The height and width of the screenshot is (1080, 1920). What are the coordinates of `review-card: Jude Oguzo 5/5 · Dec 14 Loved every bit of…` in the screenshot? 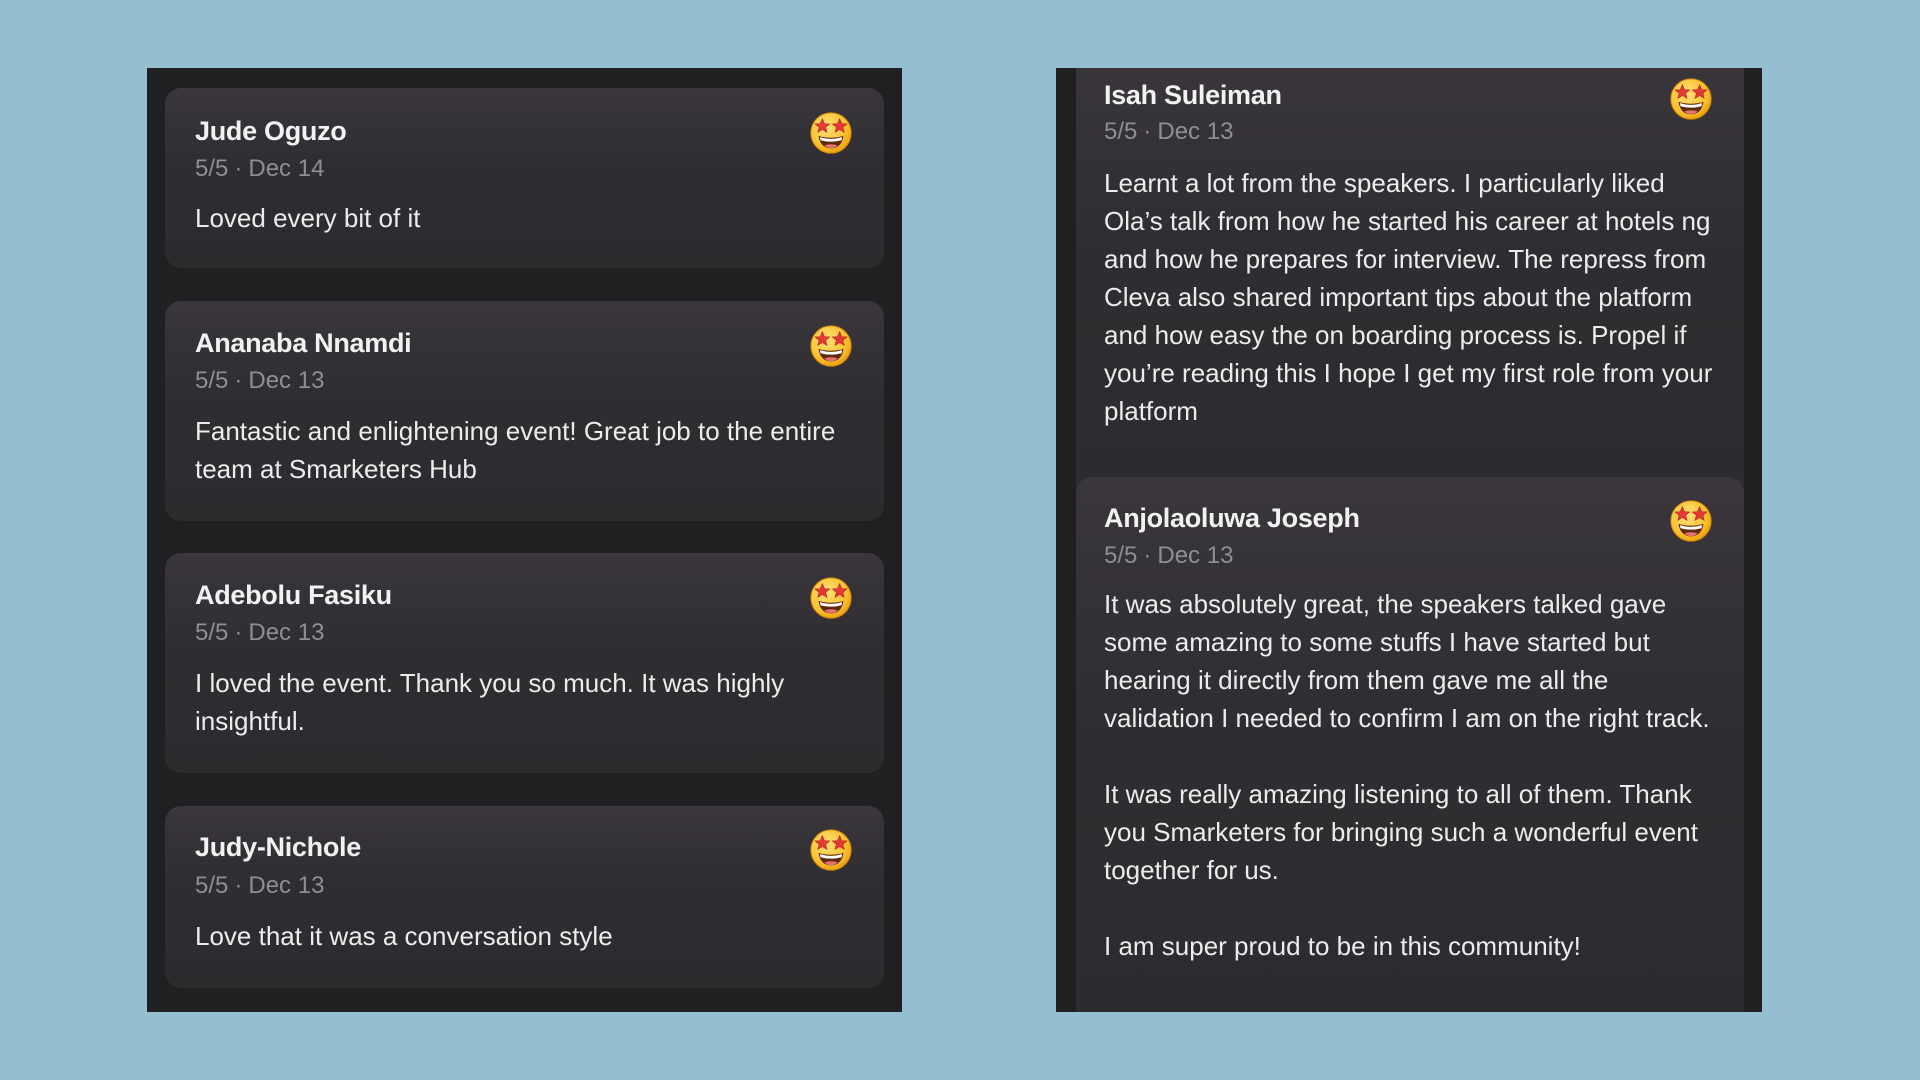 It's located at (524, 178).